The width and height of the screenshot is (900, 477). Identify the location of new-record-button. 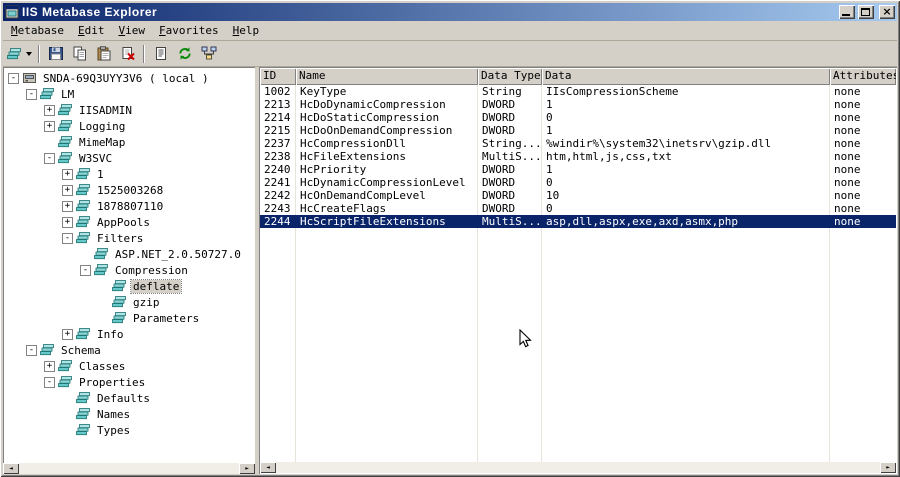
(20, 54).